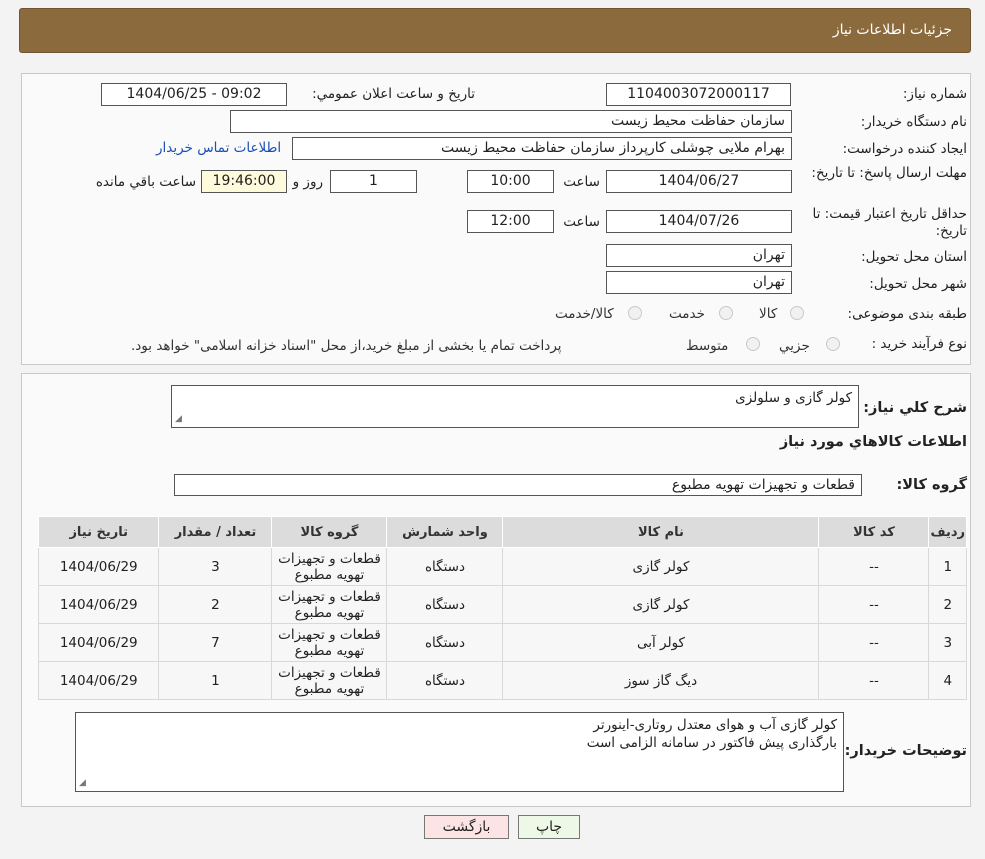 This screenshot has height=859, width=985. I want to click on category-radio-goods, so click(797, 313).